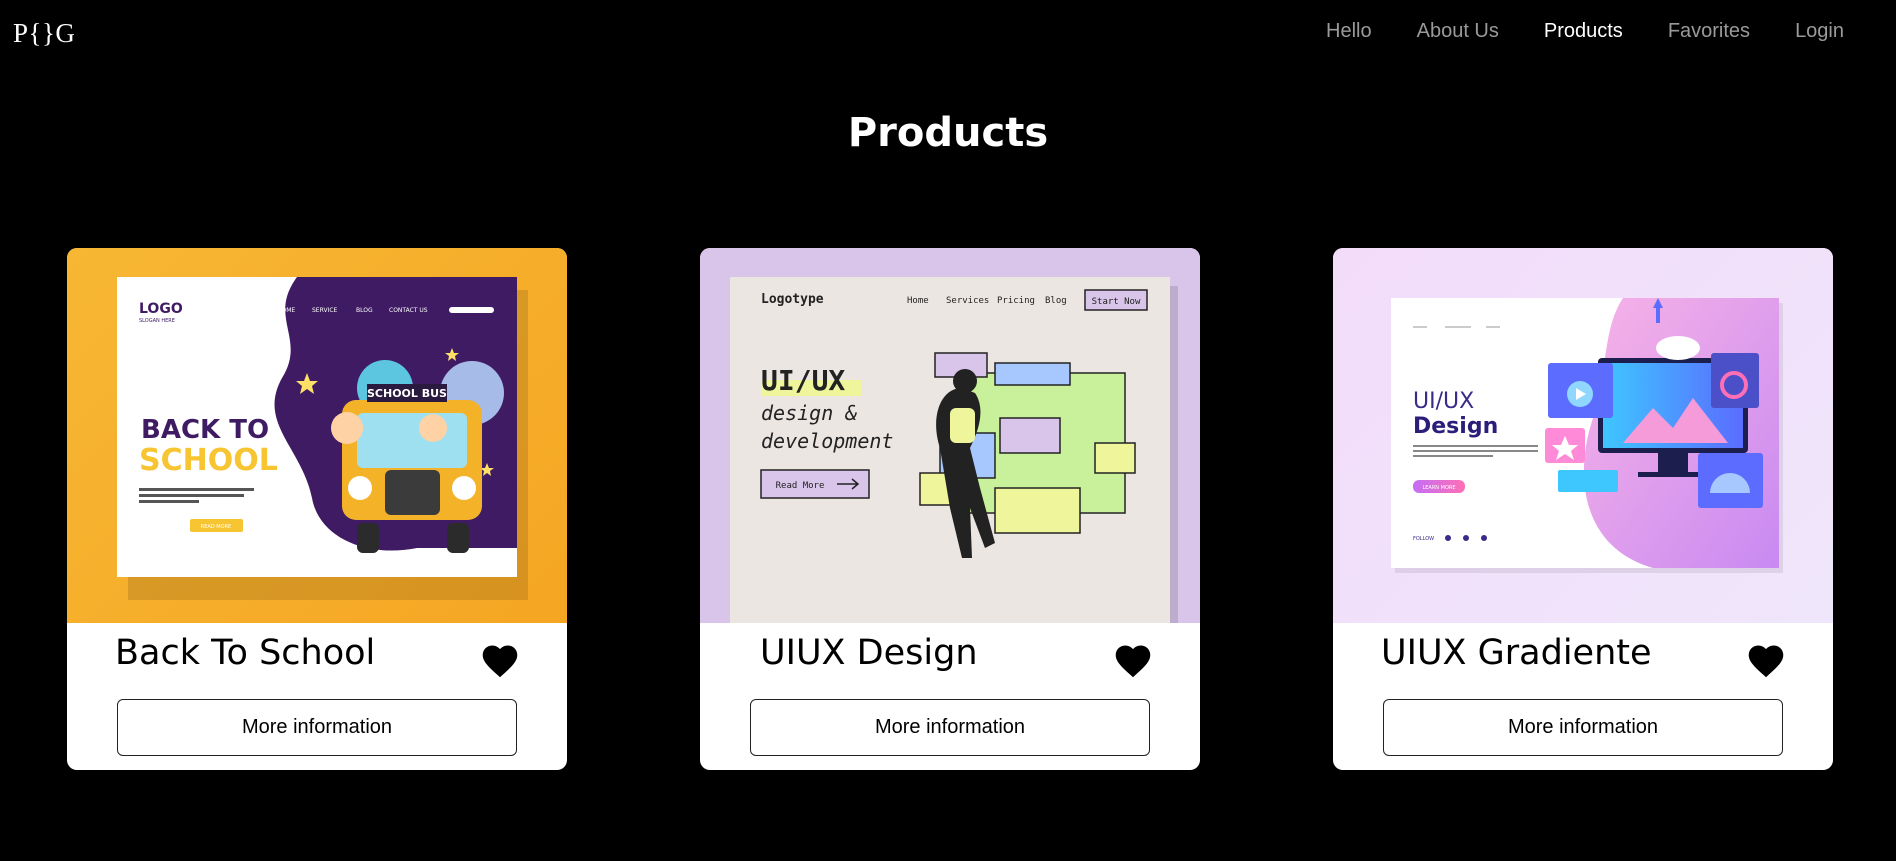 This screenshot has height=861, width=1896. I want to click on mock-menu-blog: Blog, so click(1056, 301).